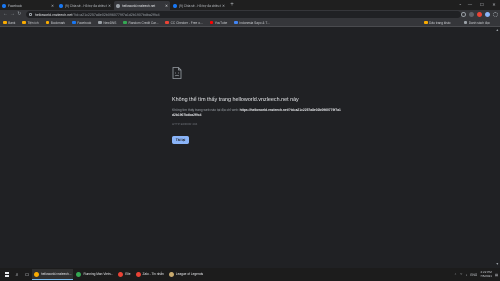 This screenshot has height=281, width=500. What do you see at coordinates (12, 22) in the screenshot?
I see `bookmark-label: Bank` at bounding box center [12, 22].